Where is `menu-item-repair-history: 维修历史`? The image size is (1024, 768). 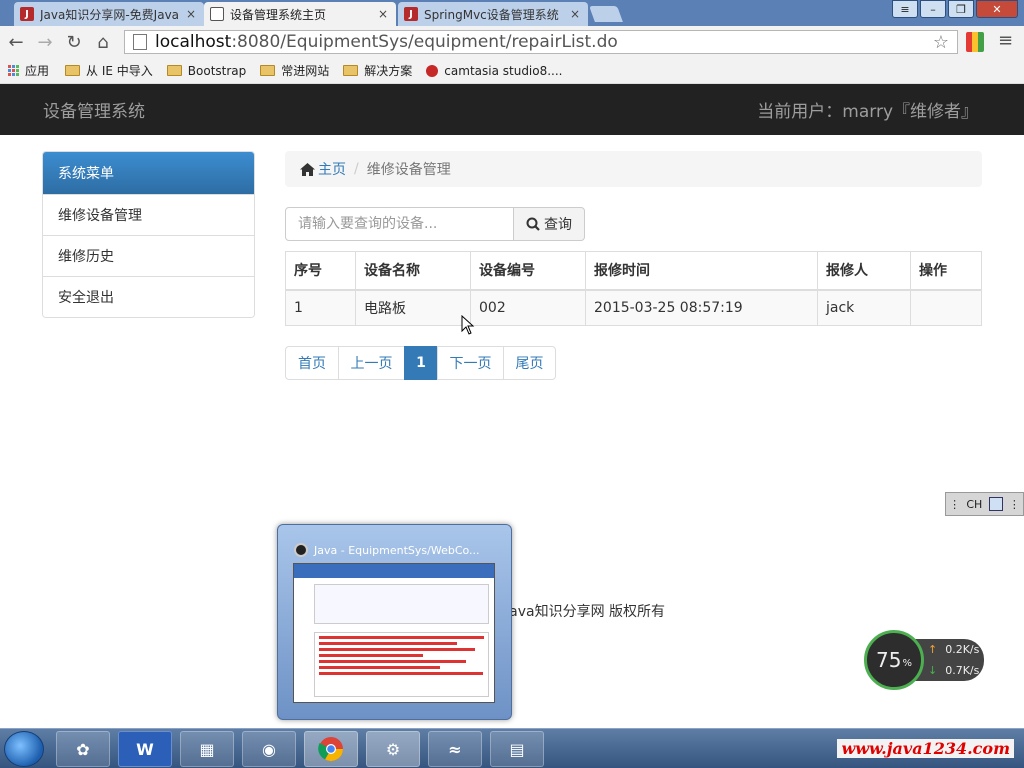 menu-item-repair-history: 维修历史 is located at coordinates (148, 255).